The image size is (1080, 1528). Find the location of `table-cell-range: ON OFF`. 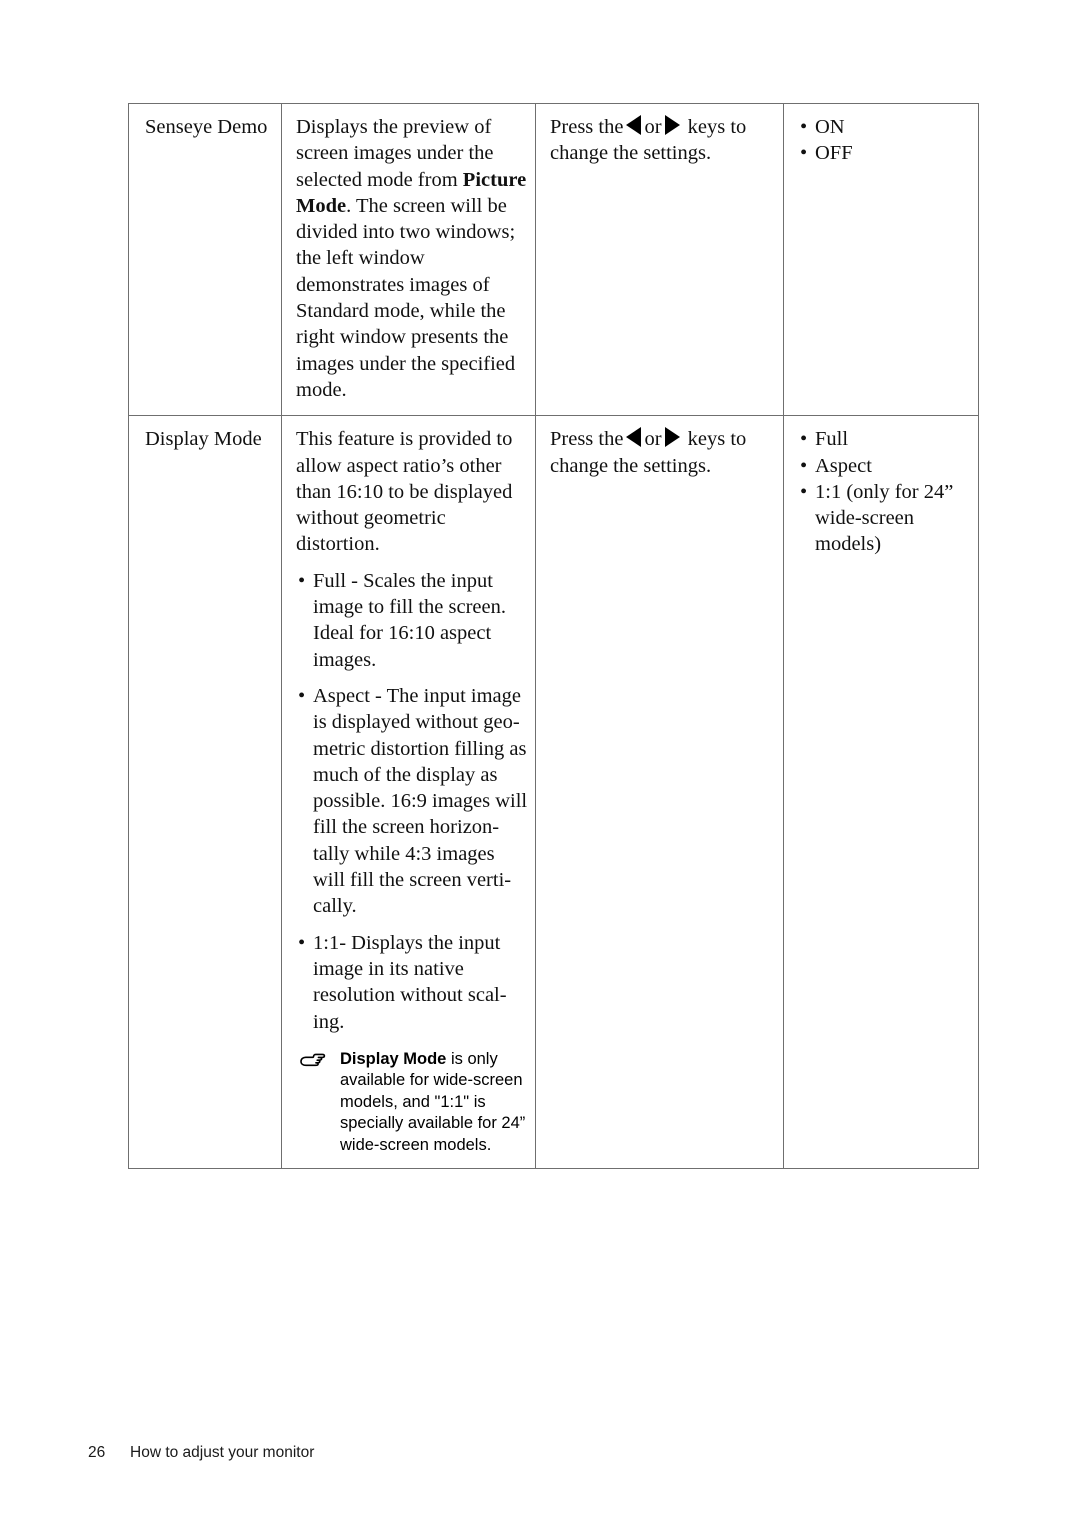

table-cell-range: ON OFF is located at coordinates (881, 259).